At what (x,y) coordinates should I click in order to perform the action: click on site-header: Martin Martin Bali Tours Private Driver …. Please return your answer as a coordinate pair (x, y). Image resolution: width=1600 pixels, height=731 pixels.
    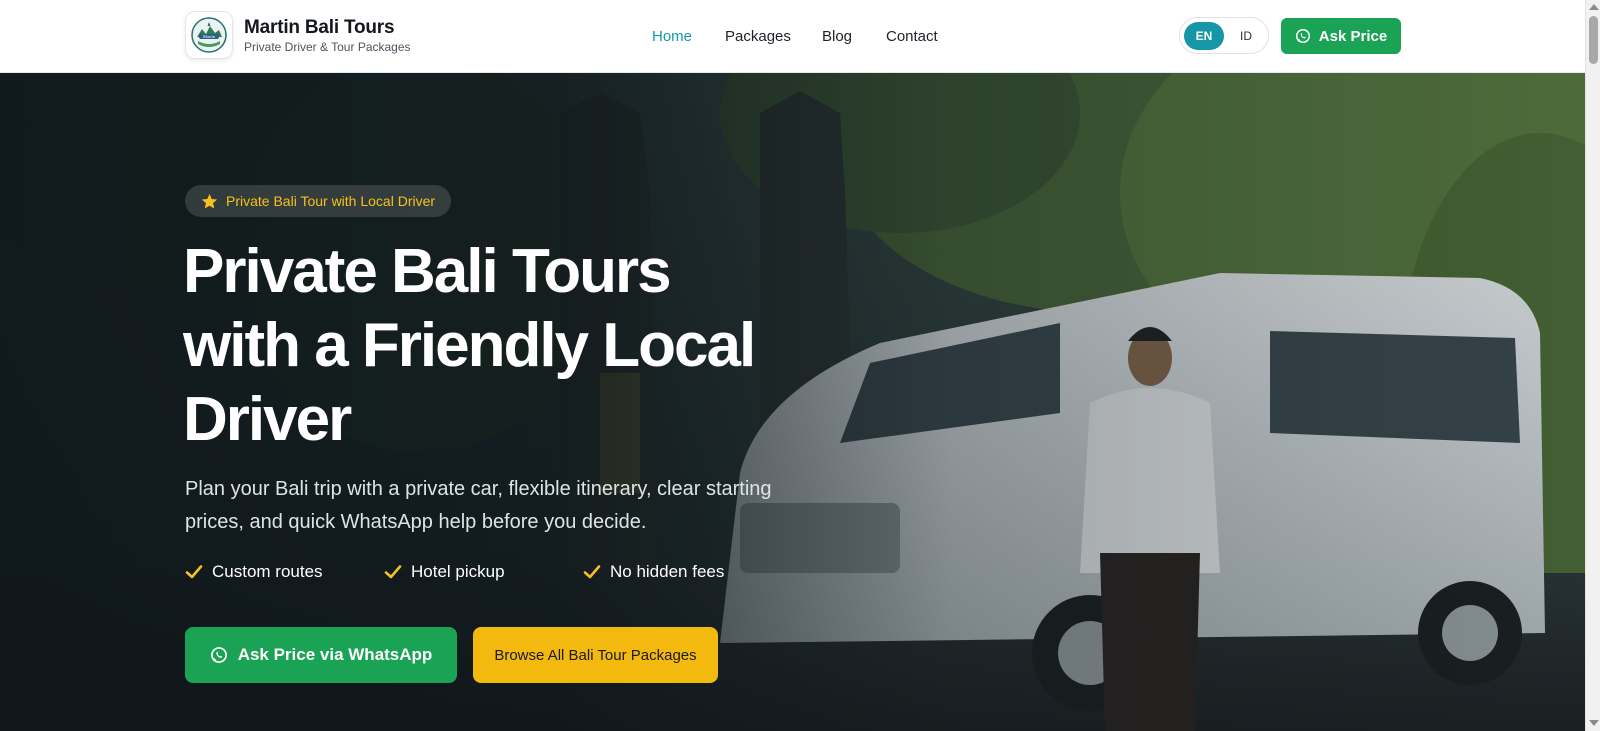
    Looking at the image, I should click on (792, 36).